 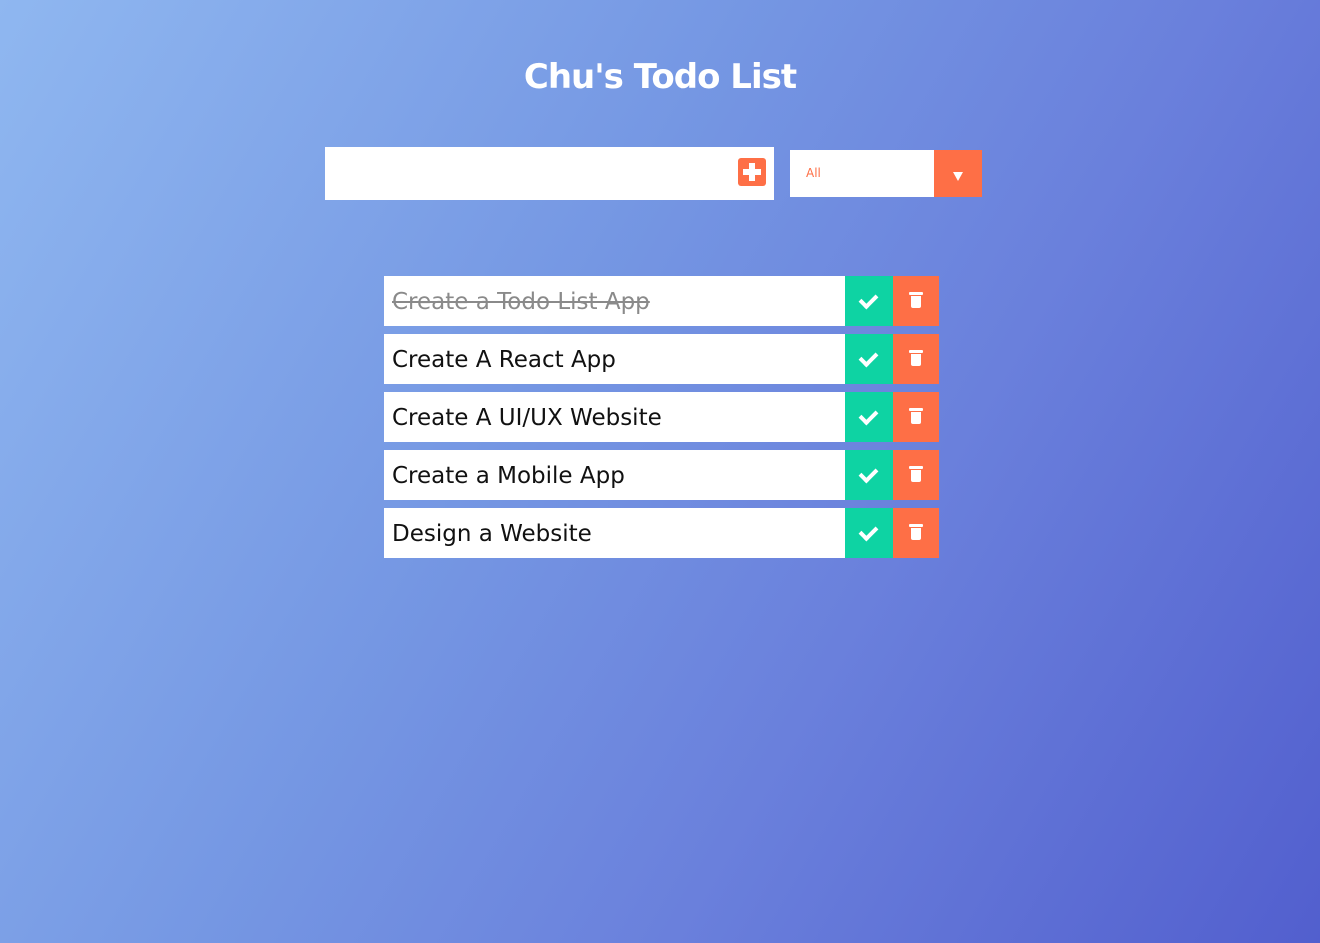 What do you see at coordinates (508, 476) in the screenshot?
I see `todo-text: Create a Mobile App` at bounding box center [508, 476].